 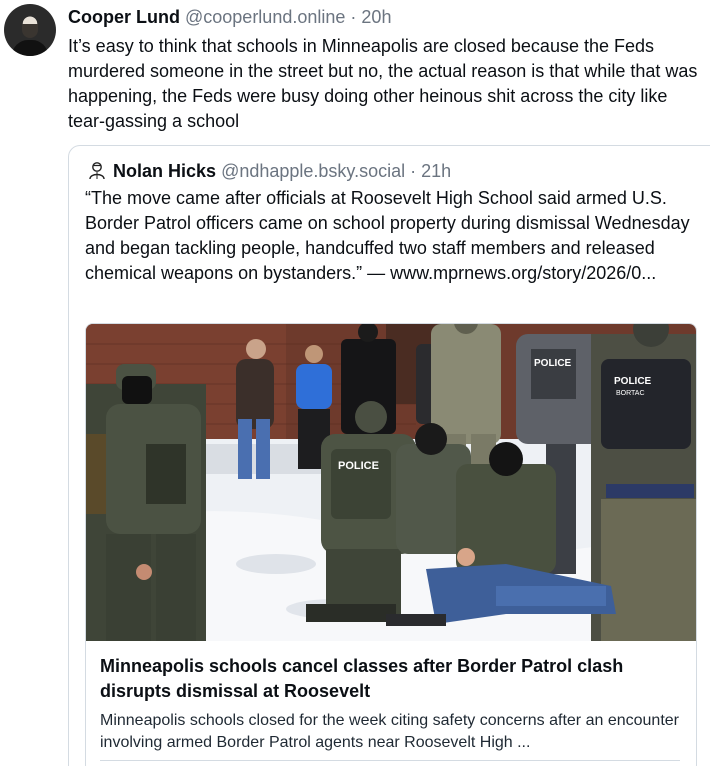 What do you see at coordinates (164, 171) in the screenshot?
I see `quoted-author-display-name: Nolan Hicks` at bounding box center [164, 171].